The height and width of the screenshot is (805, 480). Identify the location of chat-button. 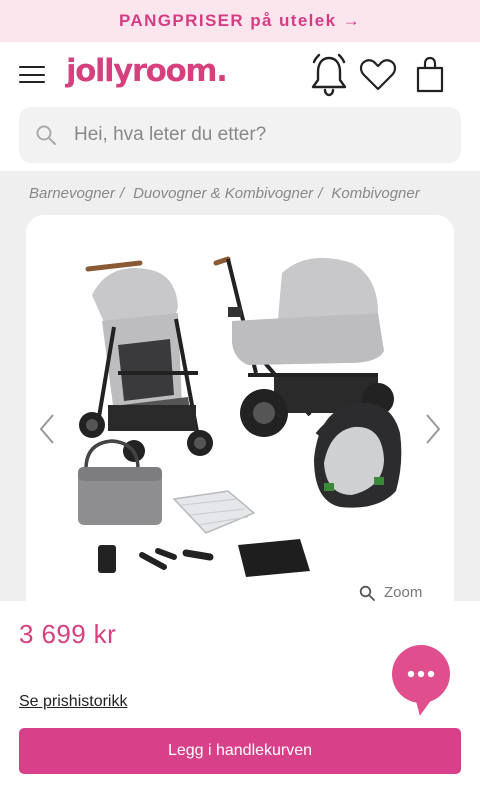
(421, 674).